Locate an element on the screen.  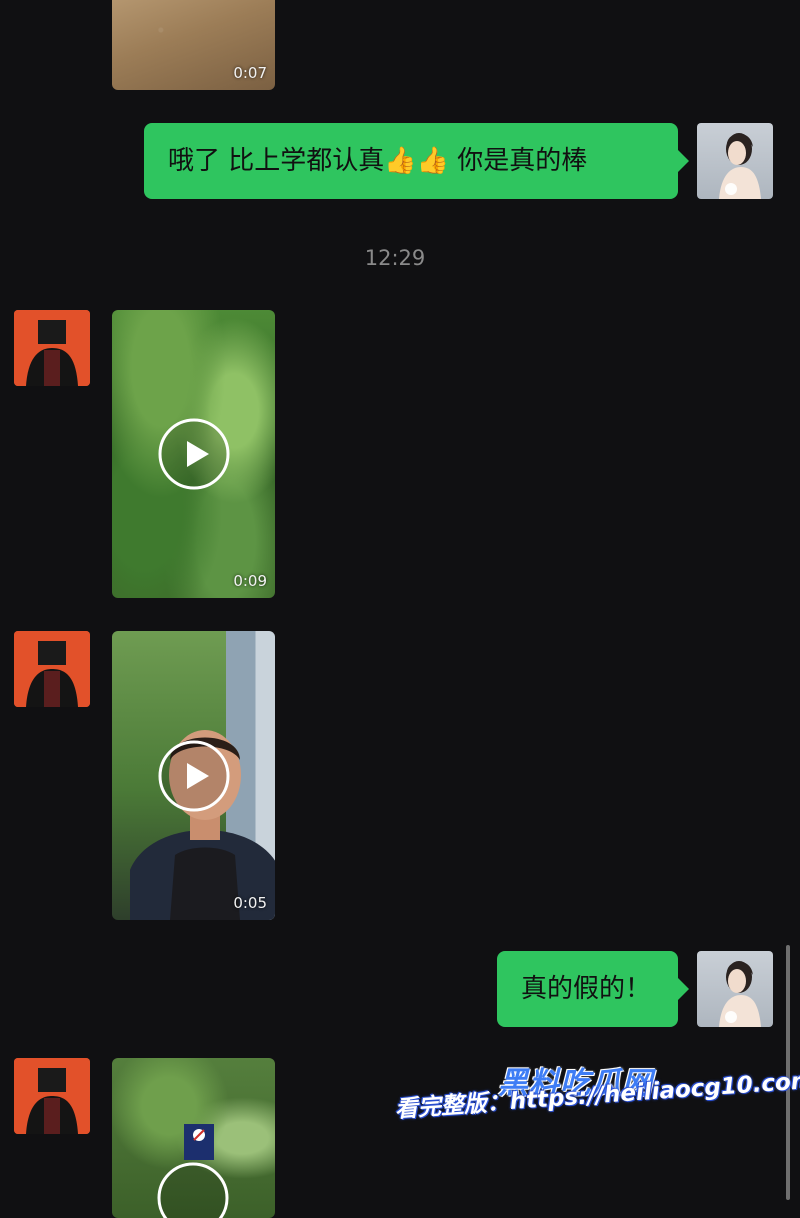
chat-timestamp: 12:29 is located at coordinates (395, 258).